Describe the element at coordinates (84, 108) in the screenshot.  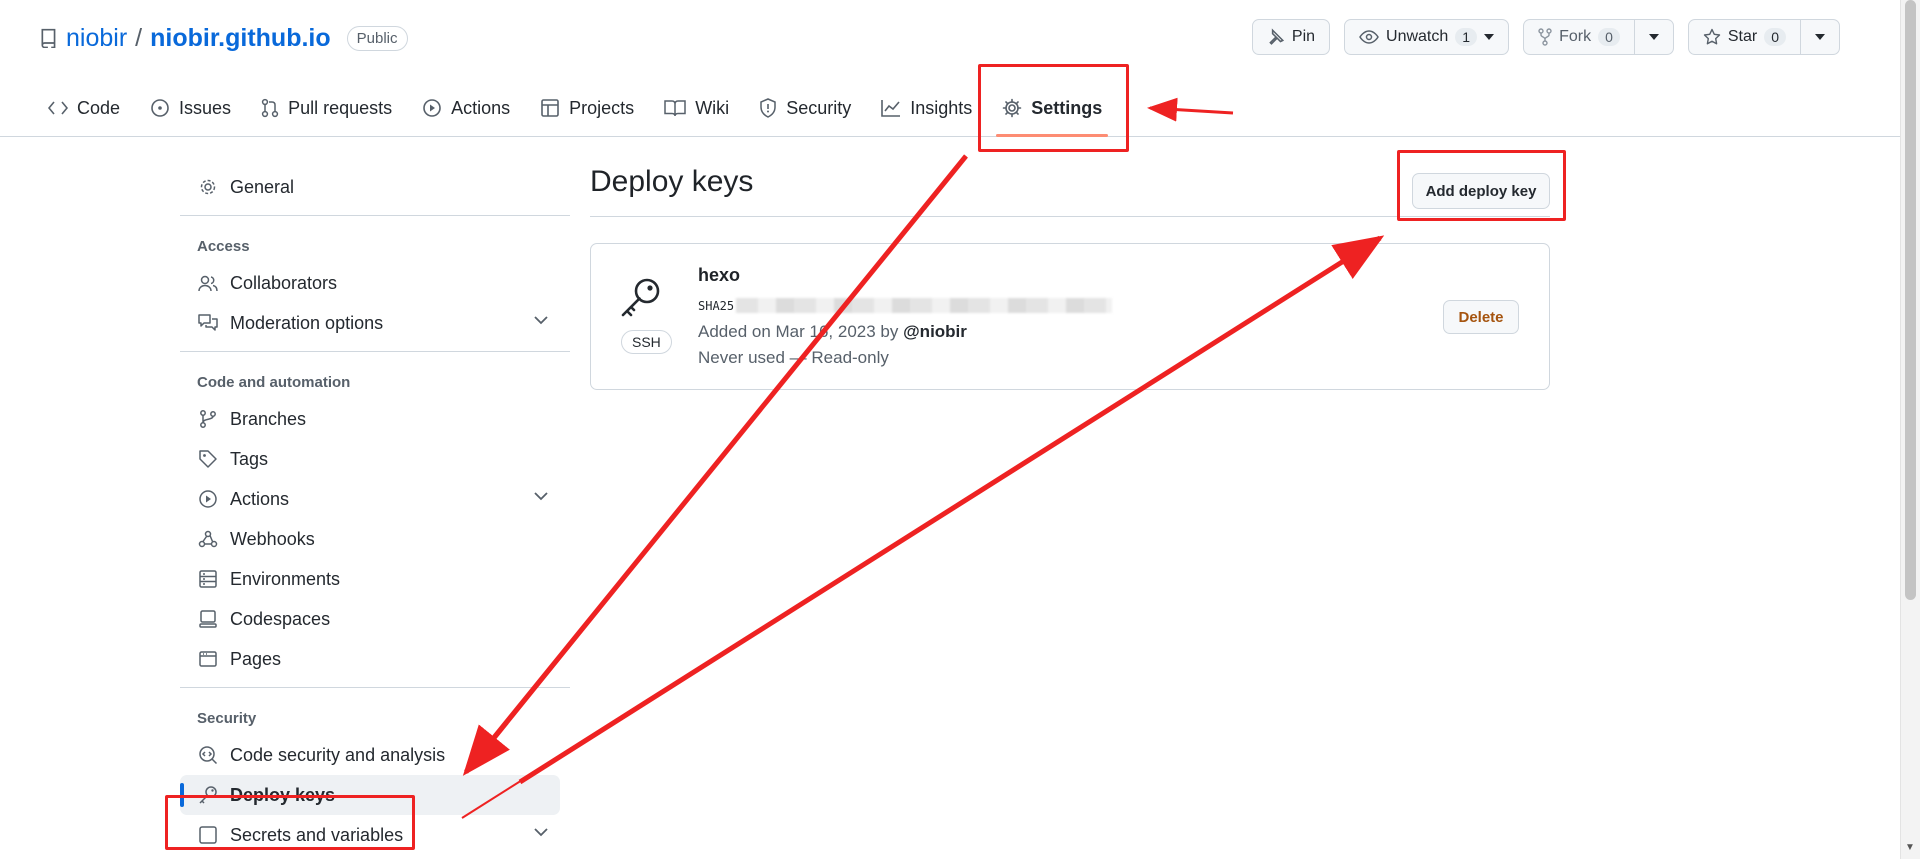
I see `tab-code: Code` at that location.